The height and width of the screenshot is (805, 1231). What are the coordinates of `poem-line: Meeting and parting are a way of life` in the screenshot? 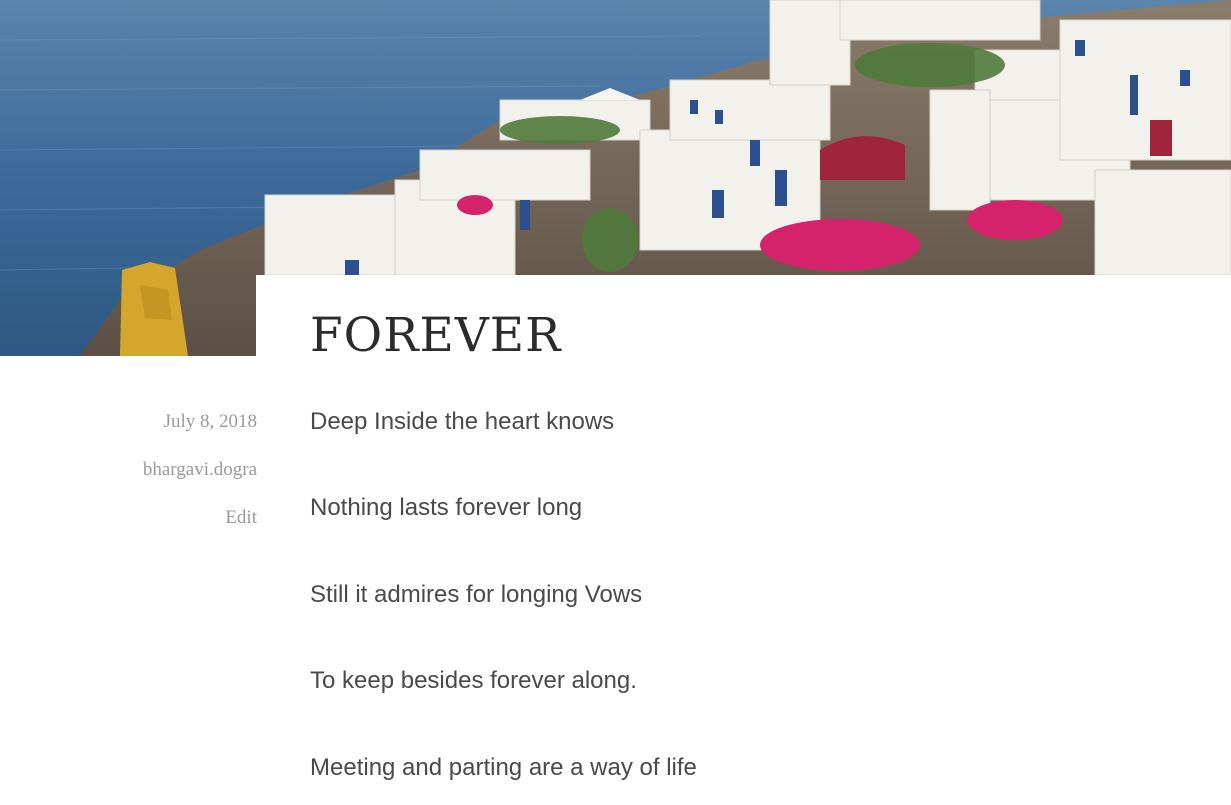 It's located at (503, 767).